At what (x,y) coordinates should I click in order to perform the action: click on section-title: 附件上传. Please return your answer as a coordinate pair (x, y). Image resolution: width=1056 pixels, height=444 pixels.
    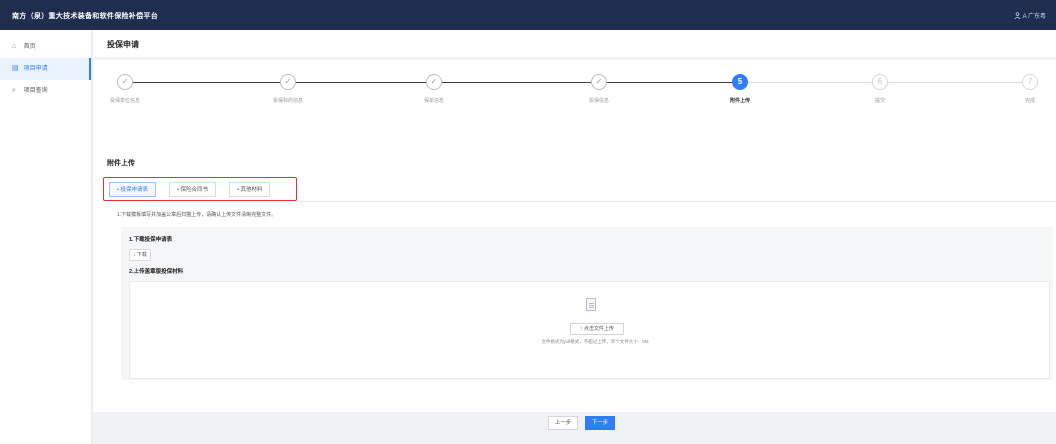
    Looking at the image, I should click on (121, 163).